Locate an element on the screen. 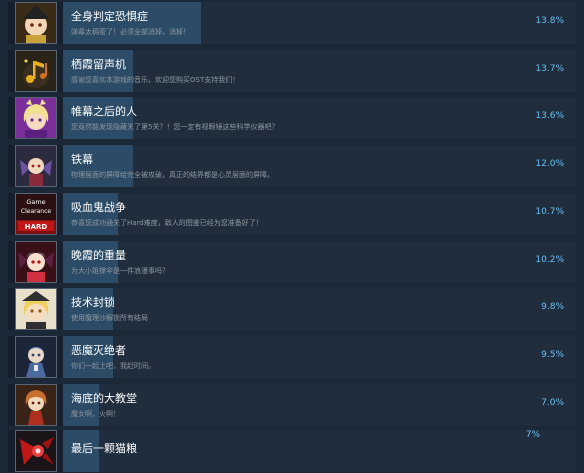 The width and height of the screenshot is (584, 473). unlock-percentage: 13.7% is located at coordinates (549, 69).